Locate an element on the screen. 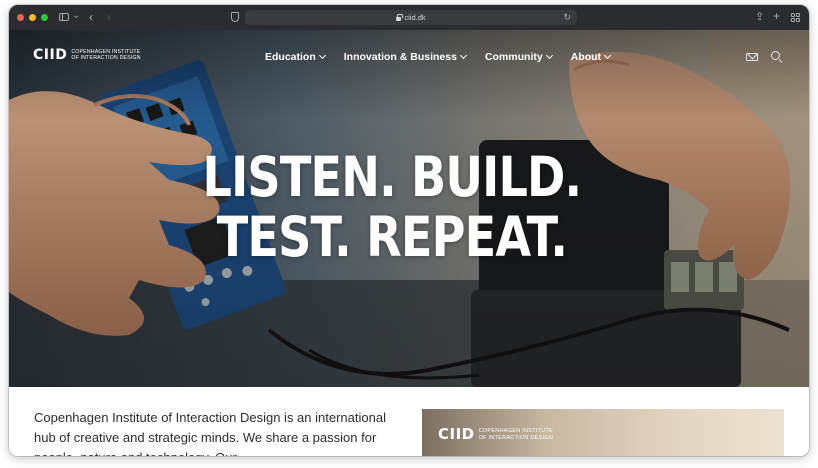  sidebar-icon is located at coordinates (64, 17).